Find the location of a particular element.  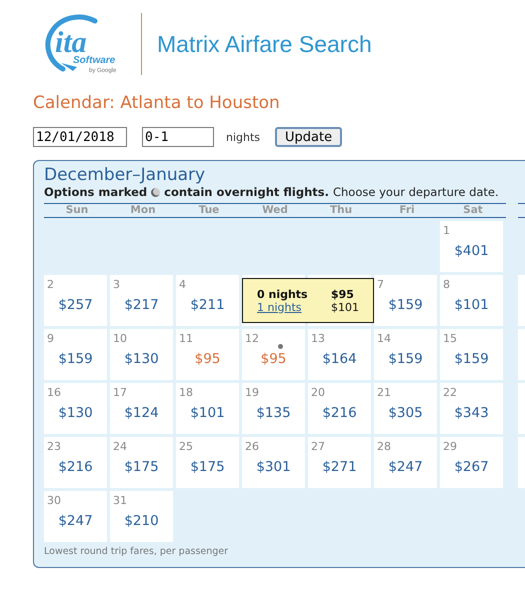

day-cell: 16 $130 is located at coordinates (75, 408).